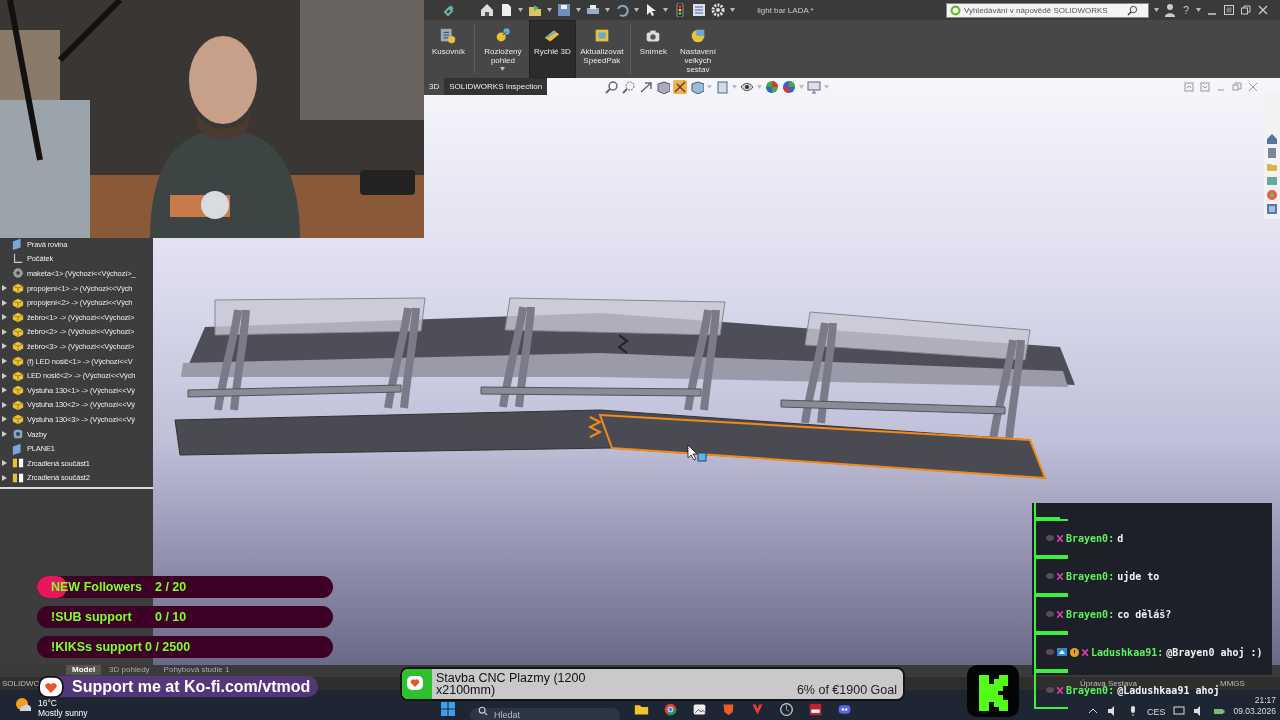 The height and width of the screenshot is (720, 1280). What do you see at coordinates (496, 86) in the screenshot?
I see `command-tab: SOLIDWORKS Inspection` at bounding box center [496, 86].